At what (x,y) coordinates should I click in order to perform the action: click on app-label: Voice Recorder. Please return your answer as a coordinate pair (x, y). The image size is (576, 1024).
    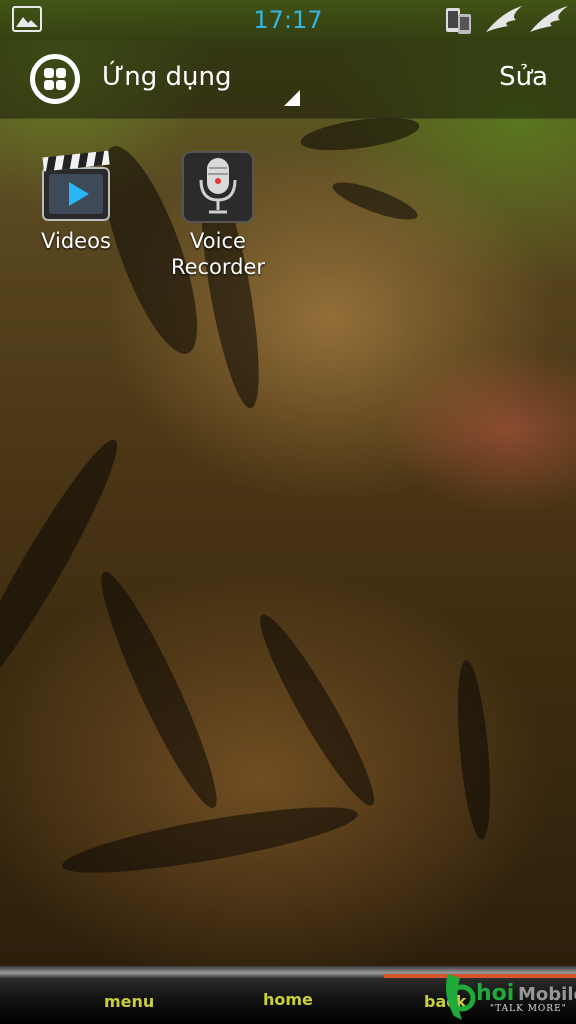
    Looking at the image, I should click on (218, 254).